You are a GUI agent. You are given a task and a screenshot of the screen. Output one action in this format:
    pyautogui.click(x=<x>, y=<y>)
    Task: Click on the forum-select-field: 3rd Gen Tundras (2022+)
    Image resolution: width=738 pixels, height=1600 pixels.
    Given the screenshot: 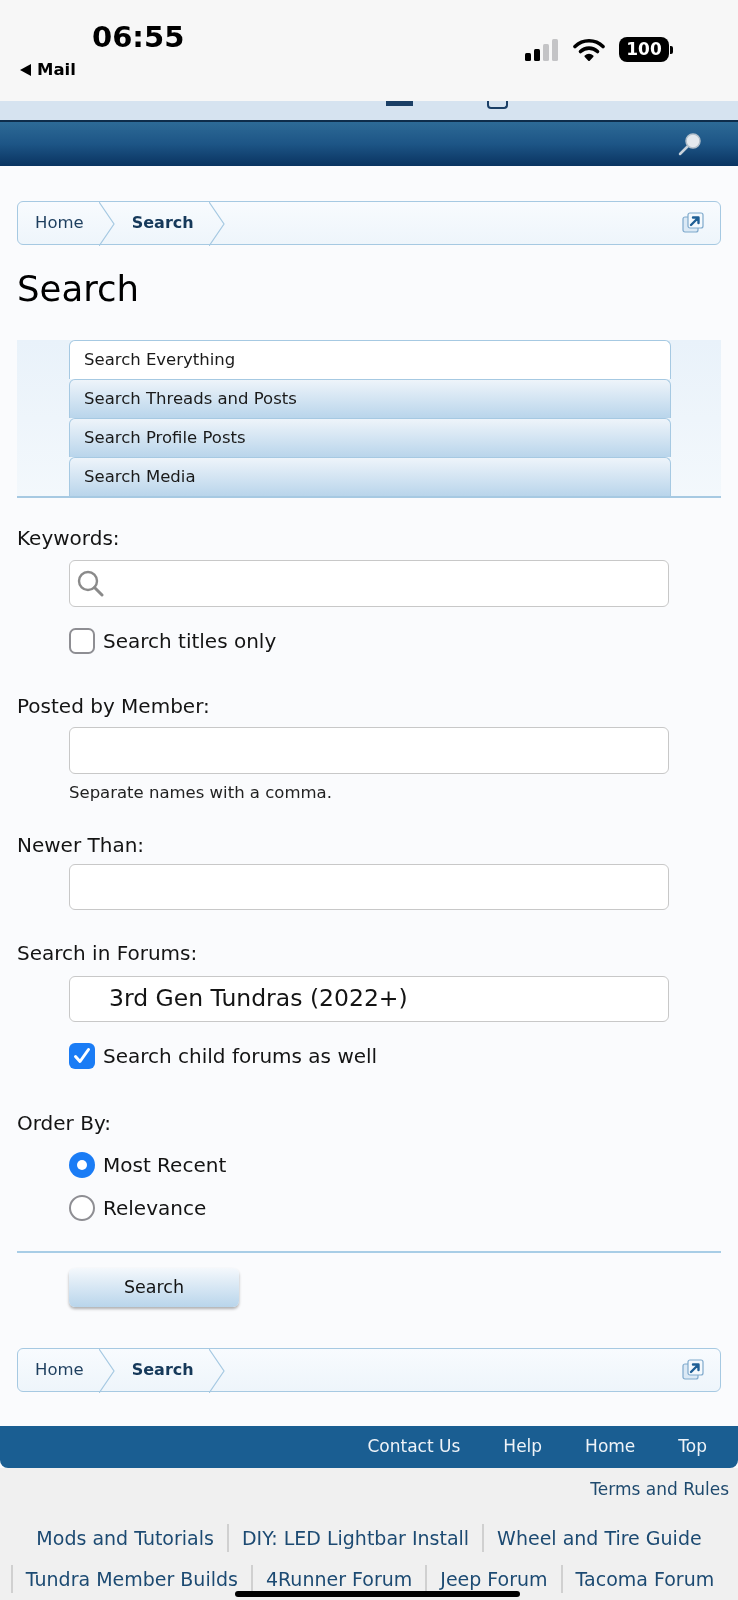 What is the action you would take?
    pyautogui.click(x=369, y=999)
    